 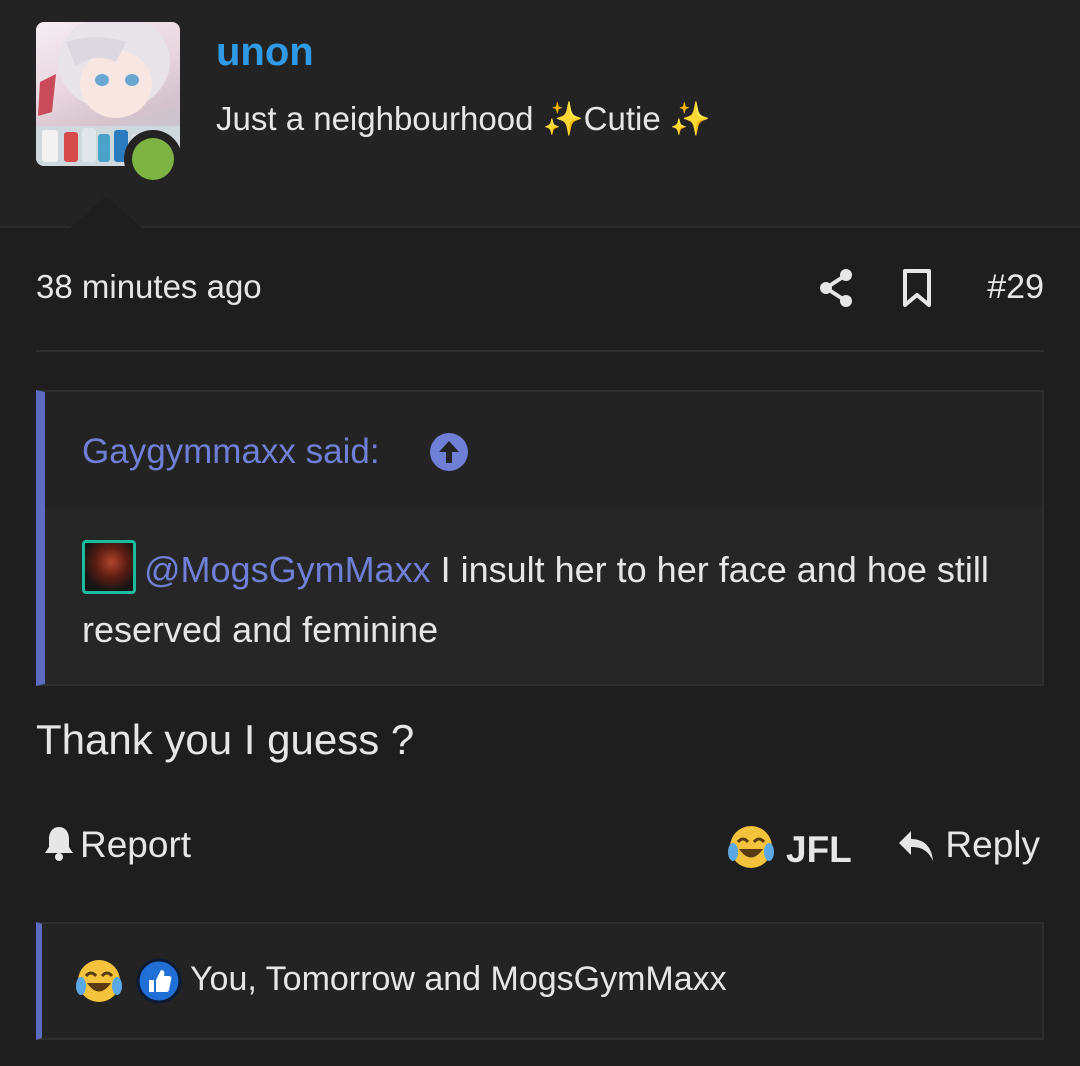 I want to click on quote-header: Gaygymmaxx said:, so click(x=543, y=450).